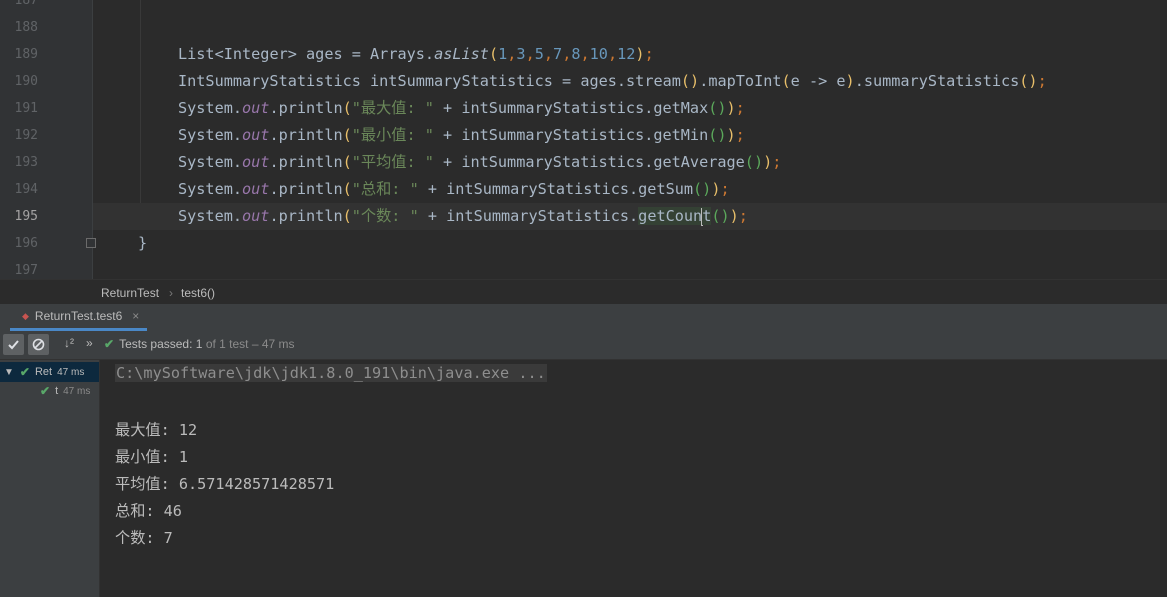 The image size is (1167, 597). I want to click on console-line: 个数: 7, so click(144, 538).